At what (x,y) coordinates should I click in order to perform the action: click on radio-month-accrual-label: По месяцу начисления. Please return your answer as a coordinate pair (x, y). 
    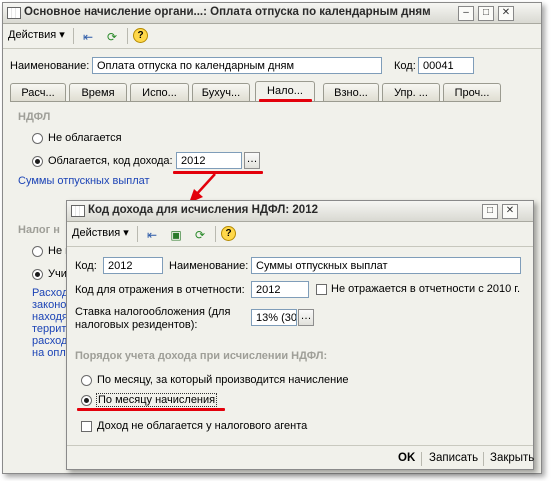
    Looking at the image, I should click on (156, 400).